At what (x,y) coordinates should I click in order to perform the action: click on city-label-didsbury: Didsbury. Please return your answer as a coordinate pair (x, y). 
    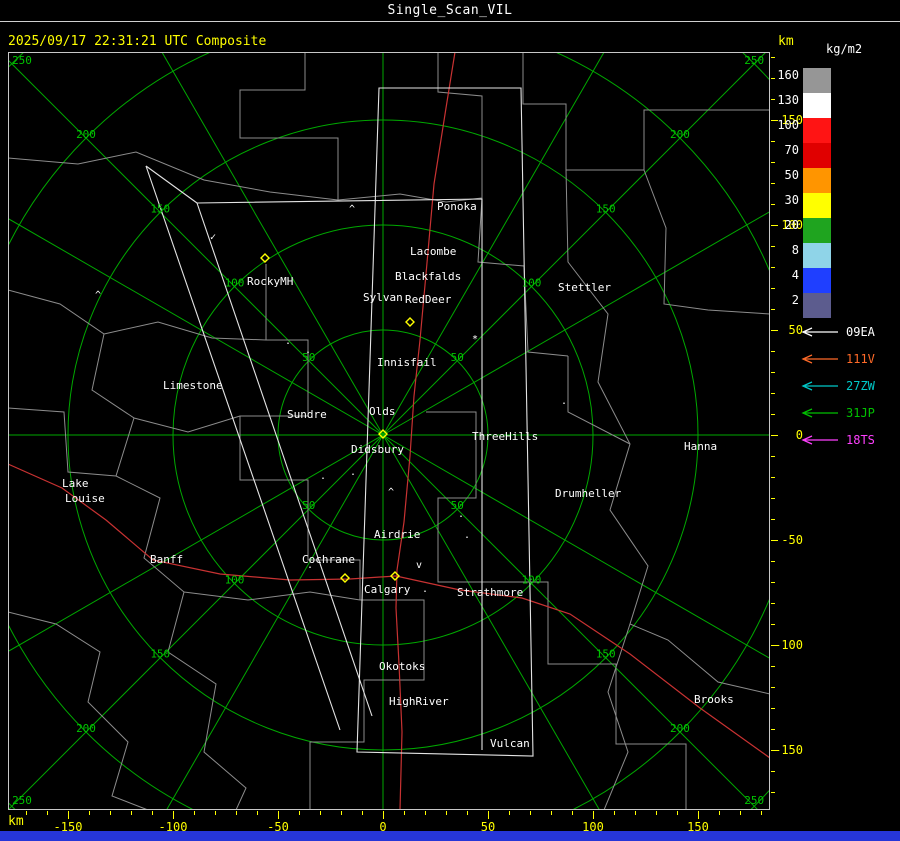
    Looking at the image, I should click on (377, 449).